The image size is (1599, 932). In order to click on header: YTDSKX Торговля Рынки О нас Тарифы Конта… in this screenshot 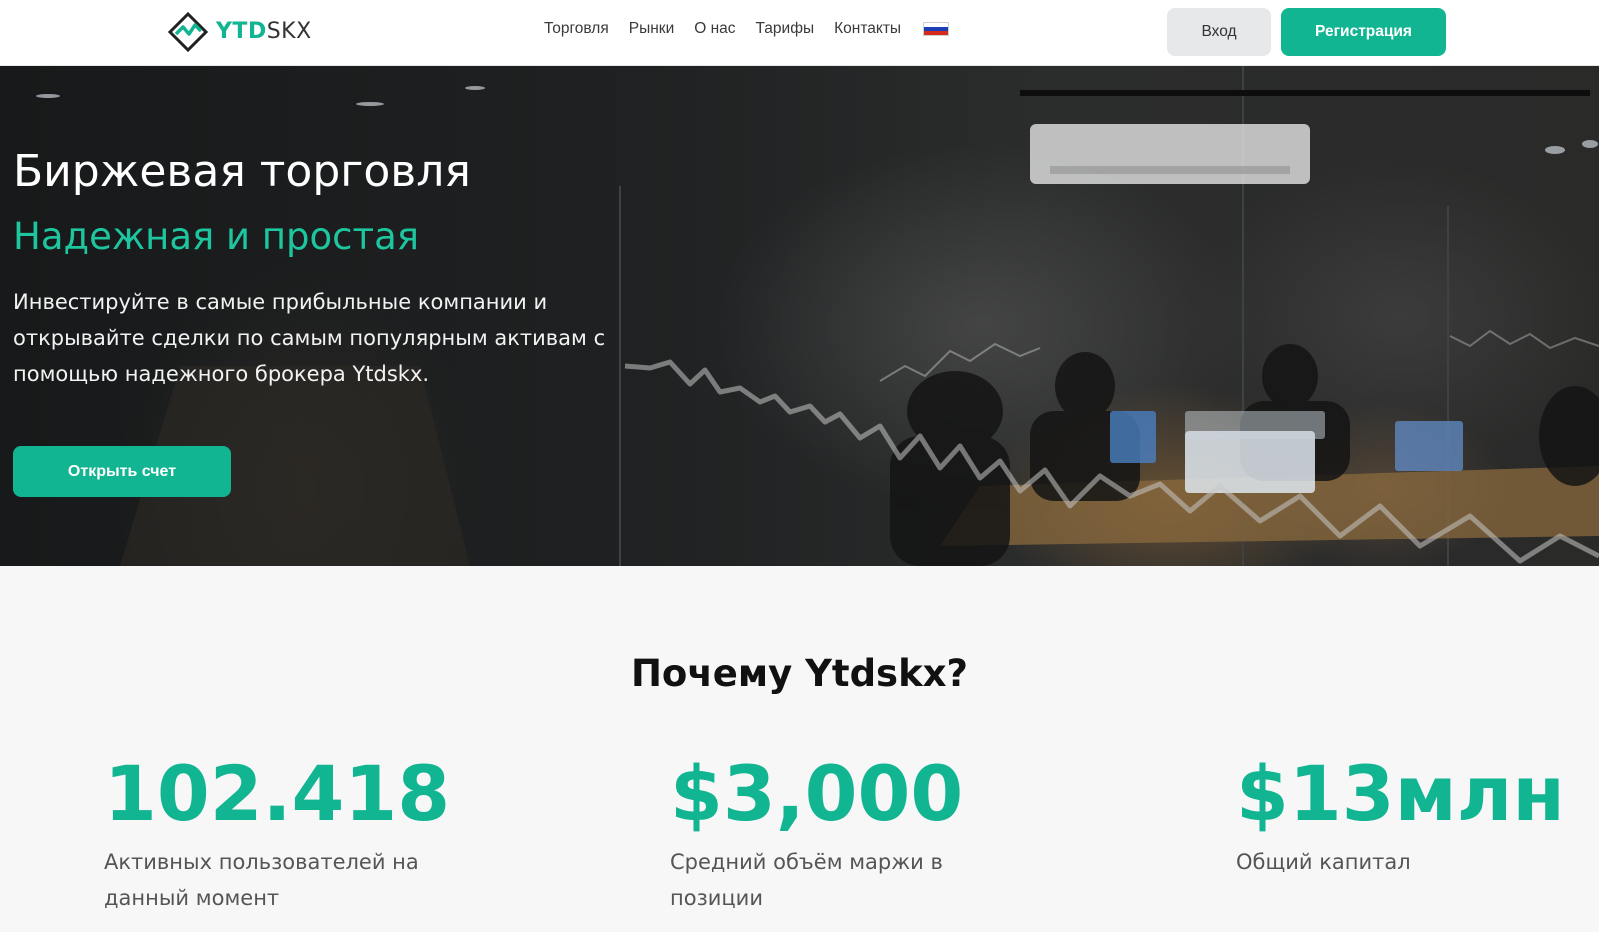, I will do `click(799, 33)`.